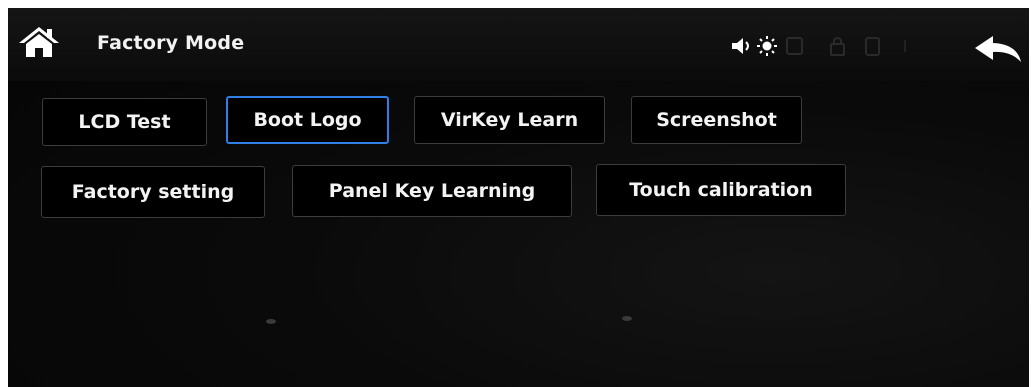 This screenshot has height=387, width=1031. What do you see at coordinates (509, 120) in the screenshot?
I see `virkey-learn-button: VirKey Learn` at bounding box center [509, 120].